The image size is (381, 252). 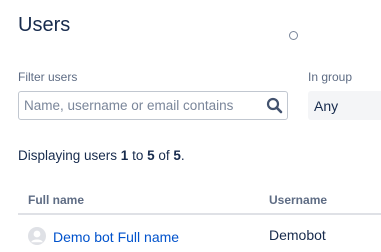 What do you see at coordinates (48, 77) in the screenshot?
I see `filter-users-label: Filter users` at bounding box center [48, 77].